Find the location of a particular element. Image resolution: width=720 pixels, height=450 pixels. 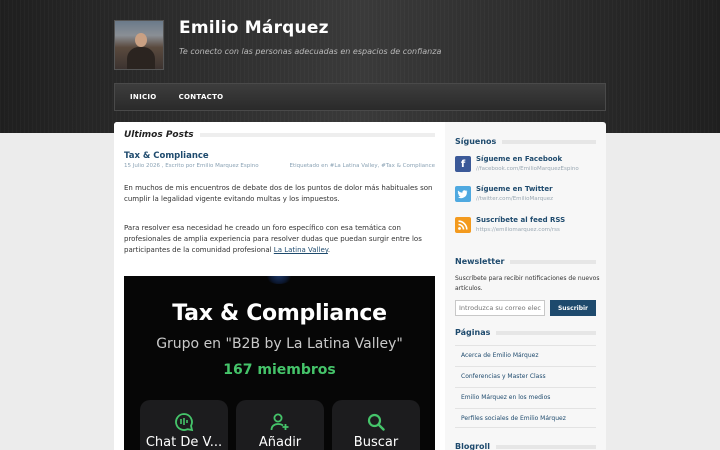

rss-glyph is located at coordinates (463, 225).